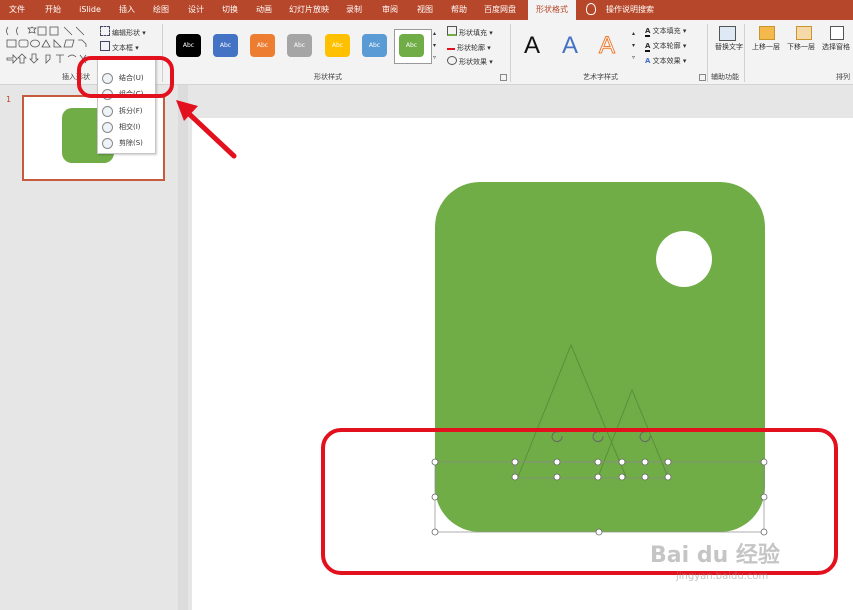 This screenshot has width=853, height=610. I want to click on annotation-arrow-shaft, so click(210, 133).